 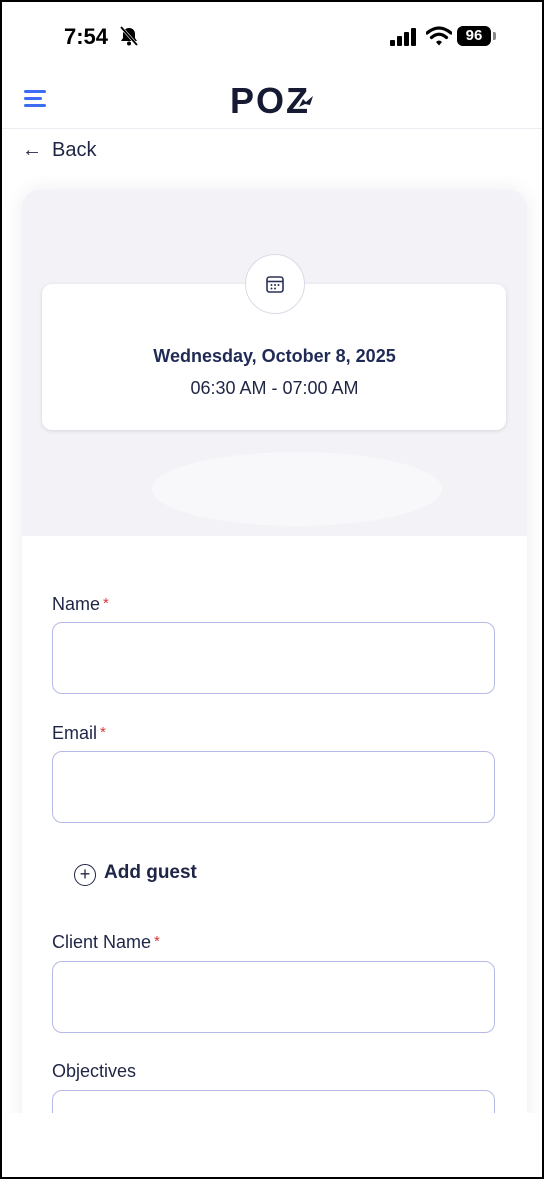 I want to click on client-name-input, so click(x=273, y=997).